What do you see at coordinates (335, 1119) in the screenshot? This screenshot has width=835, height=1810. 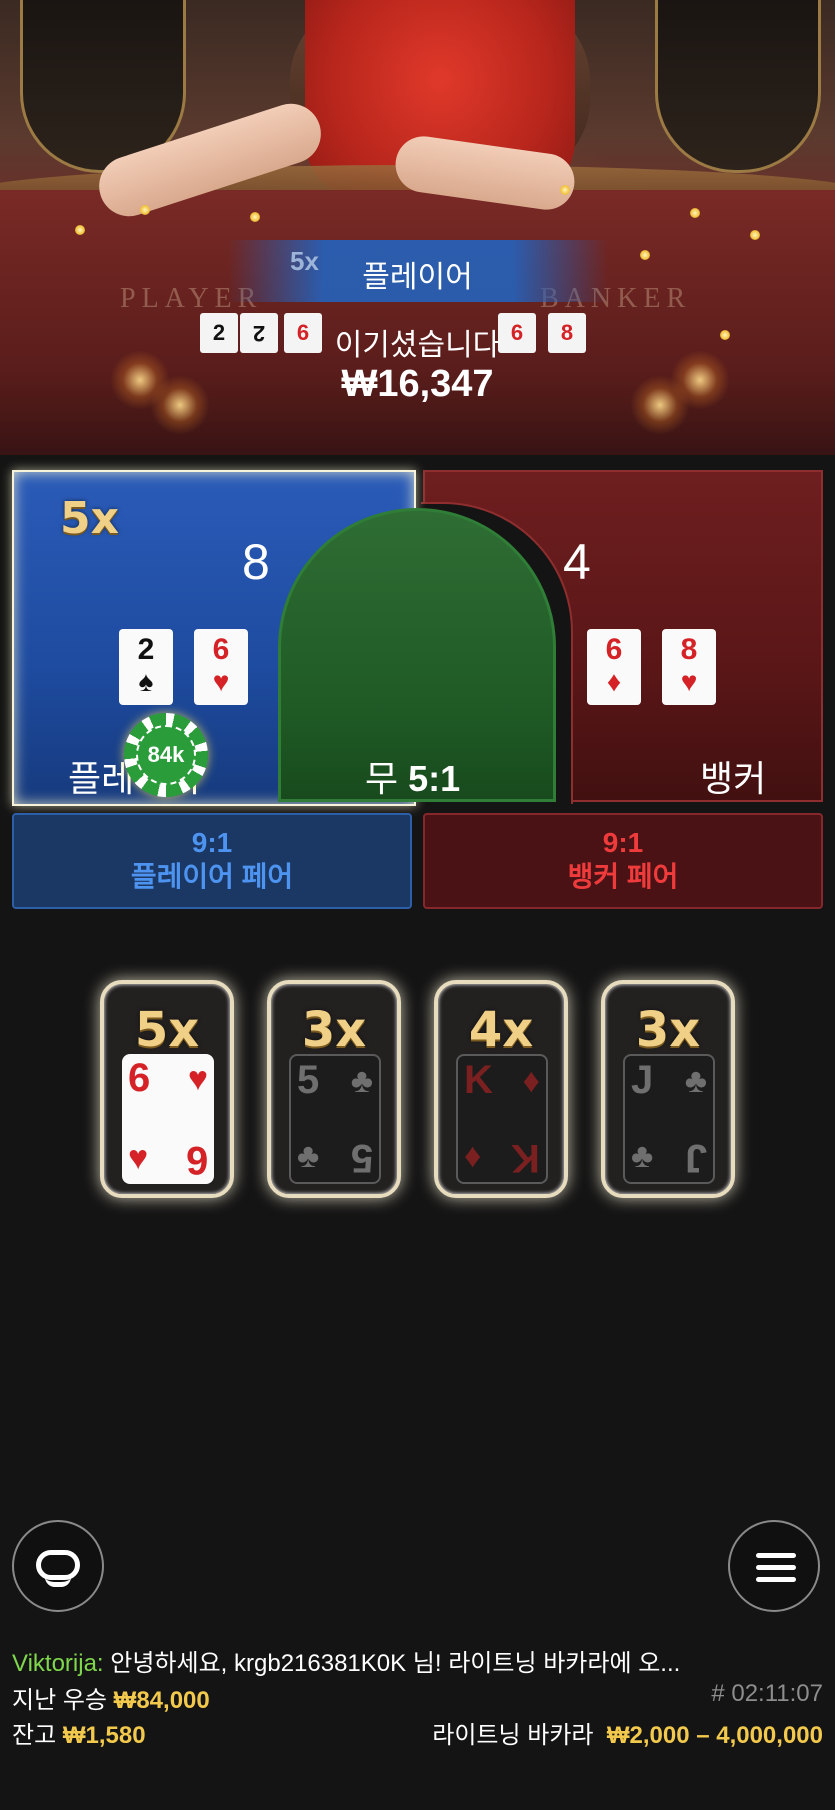 I see `lightning-card-face: 5 ♣ ♣ 5` at bounding box center [335, 1119].